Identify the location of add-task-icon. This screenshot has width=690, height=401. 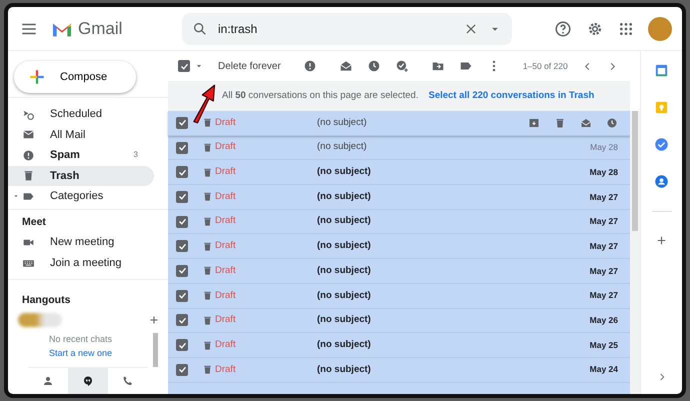
(401, 66).